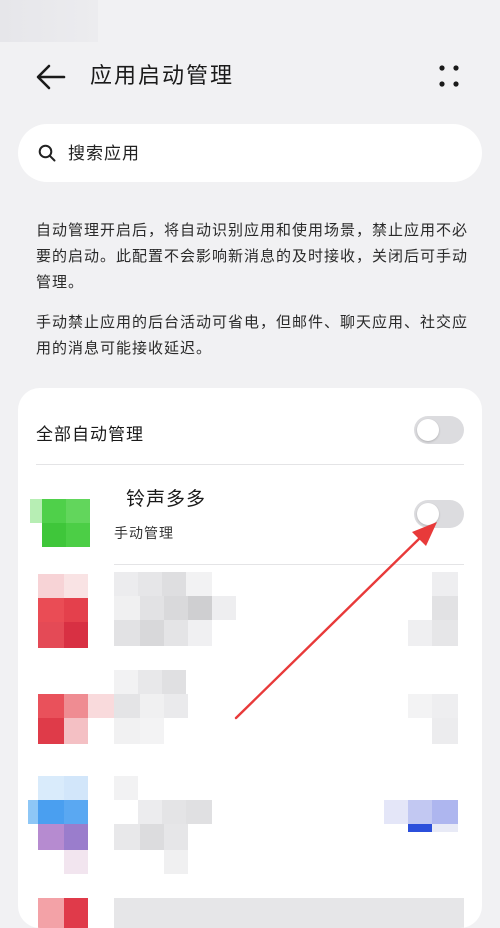 The image size is (500, 928). I want to click on all-auto-manage-row: 全部自动管理, so click(250, 432).